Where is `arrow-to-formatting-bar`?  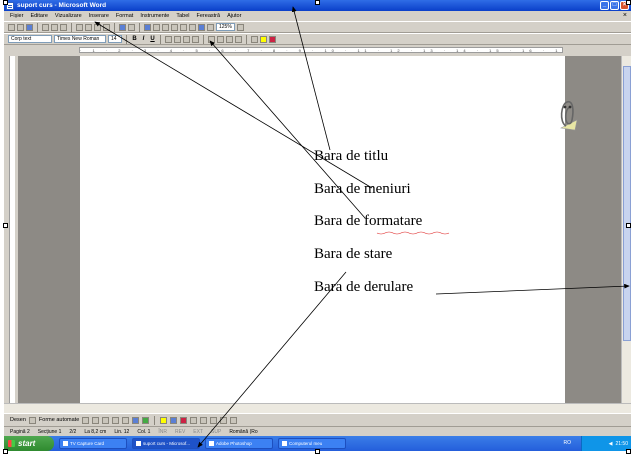 arrow-to-formatting-bar is located at coordinates (287, 129).